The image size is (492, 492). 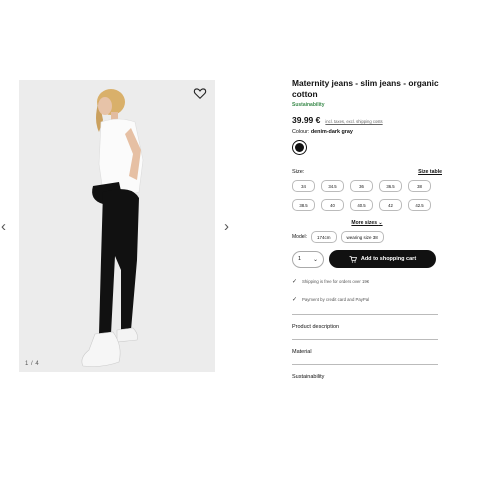 What do you see at coordinates (367, 132) in the screenshot?
I see `colour-row: Colour: denim-dark gray` at bounding box center [367, 132].